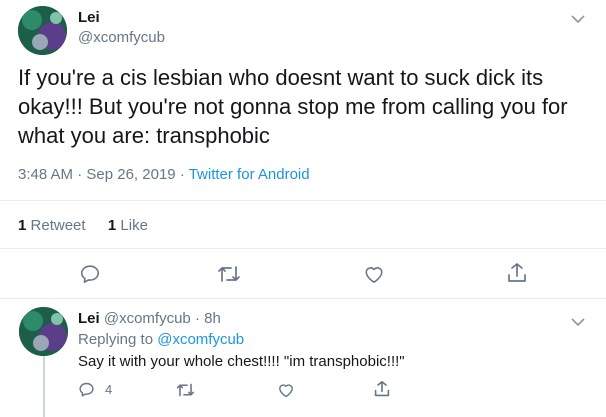 Image resolution: width=606 pixels, height=417 pixels. I want to click on replying-mention: @xcomfycub, so click(200, 339).